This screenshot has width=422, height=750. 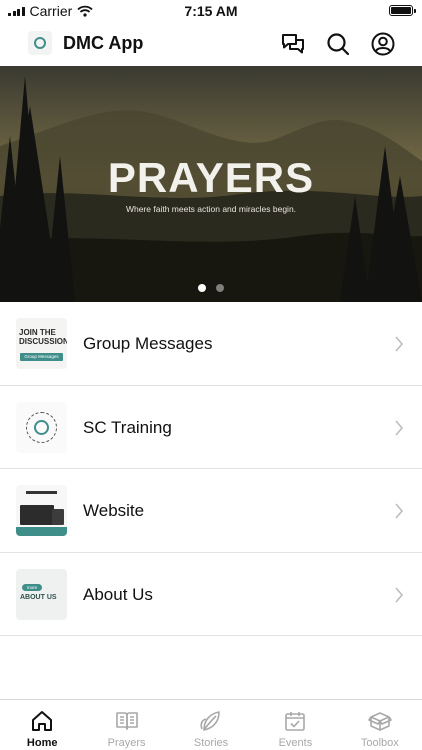 What do you see at coordinates (383, 44) in the screenshot?
I see `profile-icon` at bounding box center [383, 44].